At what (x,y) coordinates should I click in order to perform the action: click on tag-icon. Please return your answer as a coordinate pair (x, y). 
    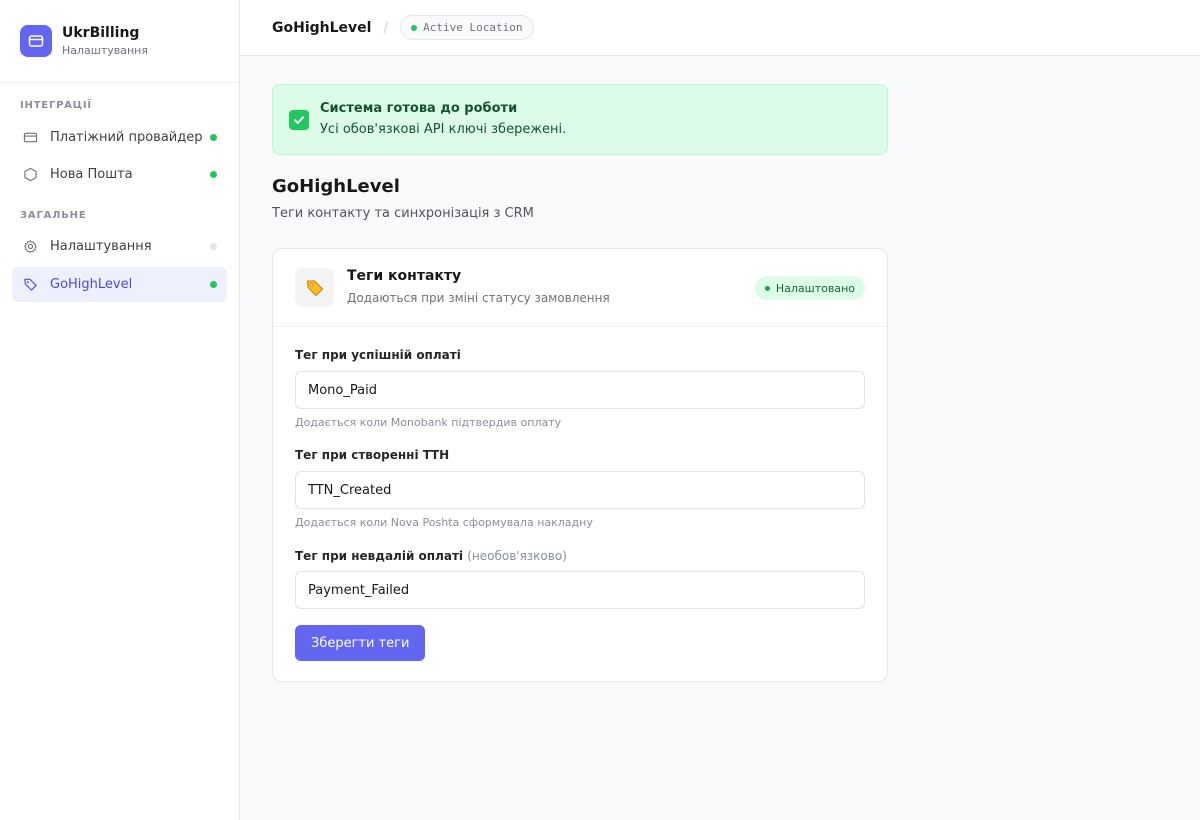
    Looking at the image, I should click on (30, 285).